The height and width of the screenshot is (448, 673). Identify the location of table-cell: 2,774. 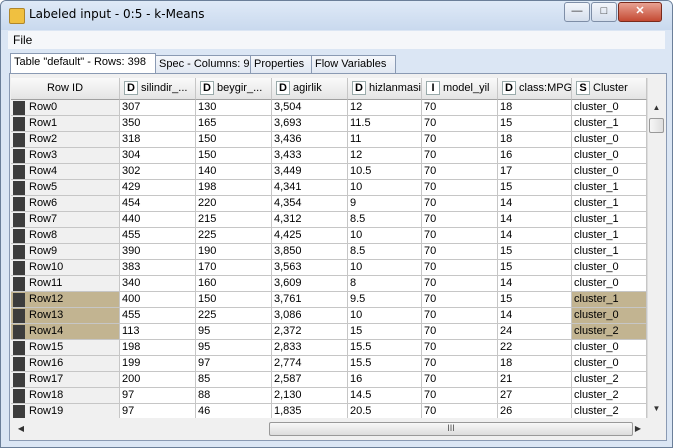
(310, 364).